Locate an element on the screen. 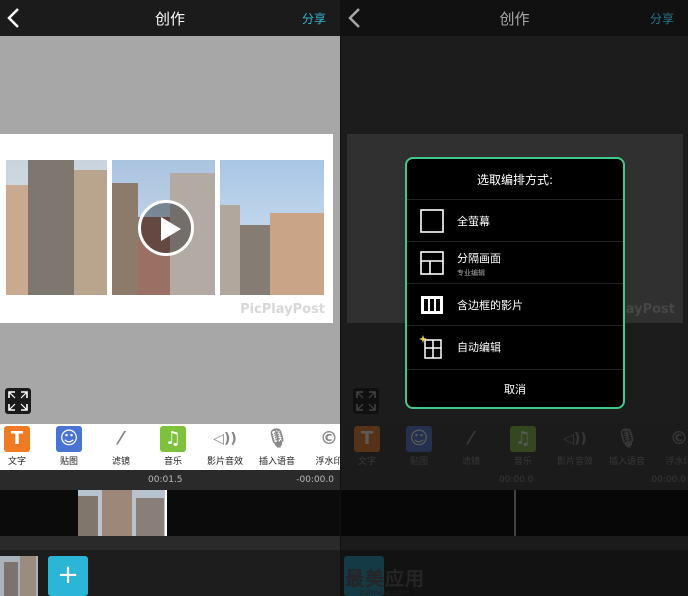  expand-icon is located at coordinates (18, 401).